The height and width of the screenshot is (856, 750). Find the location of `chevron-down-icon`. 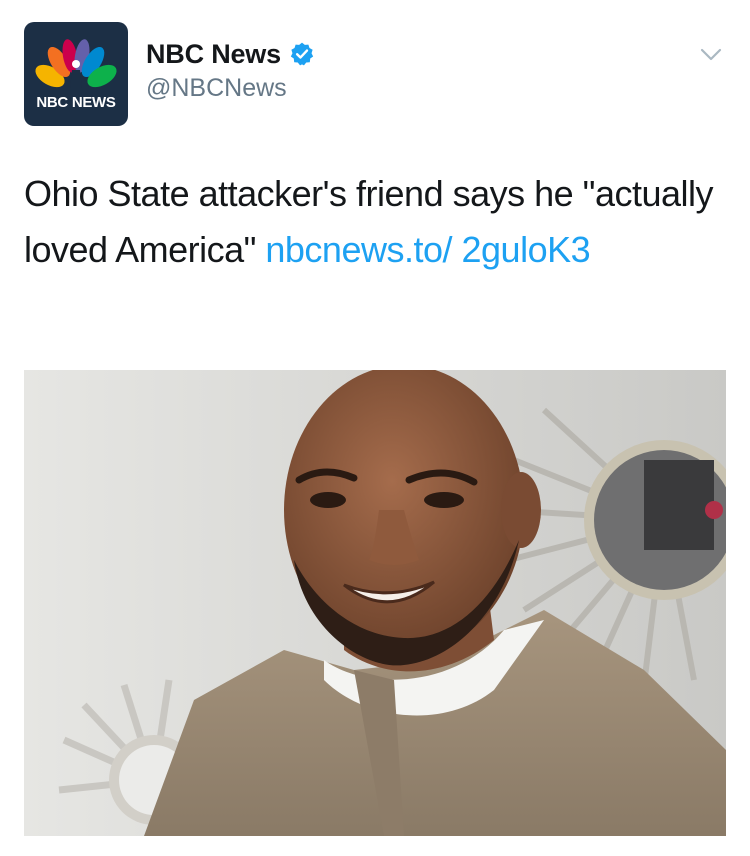

chevron-down-icon is located at coordinates (711, 55).